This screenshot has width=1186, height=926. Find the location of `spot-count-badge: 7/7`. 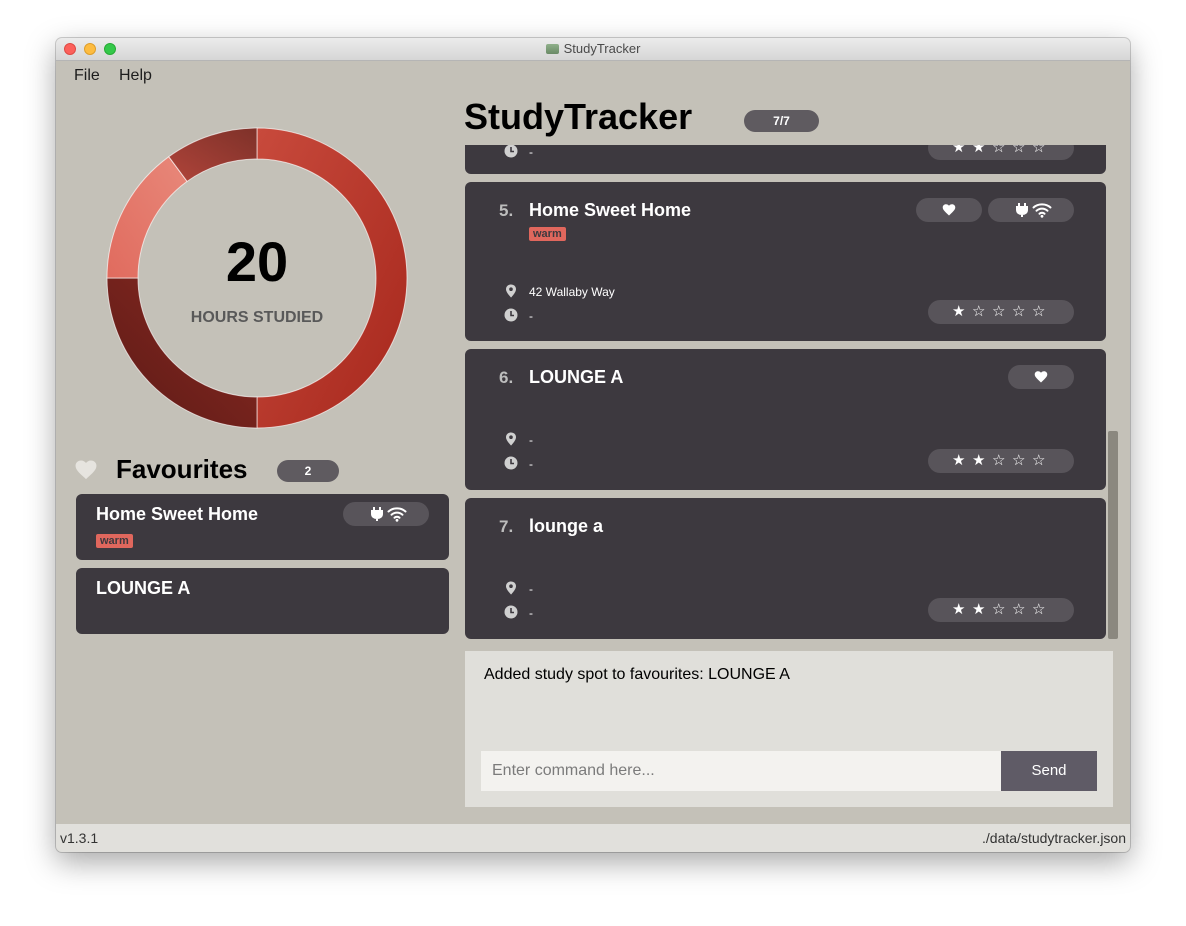

spot-count-badge: 7/7 is located at coordinates (781, 121).